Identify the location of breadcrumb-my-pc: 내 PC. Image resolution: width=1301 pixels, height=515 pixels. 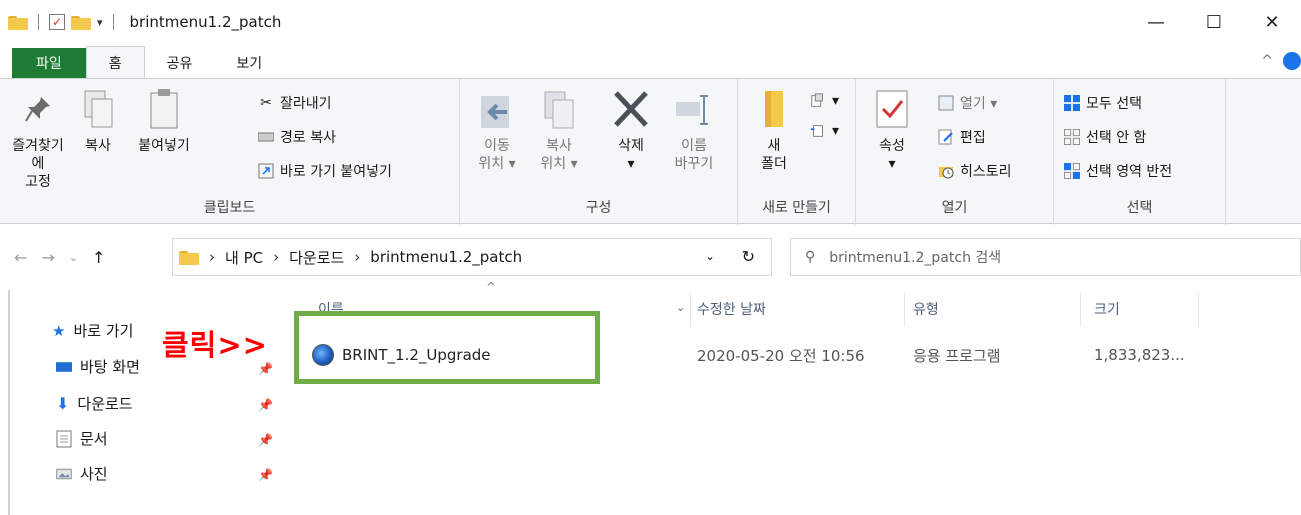
(244, 257).